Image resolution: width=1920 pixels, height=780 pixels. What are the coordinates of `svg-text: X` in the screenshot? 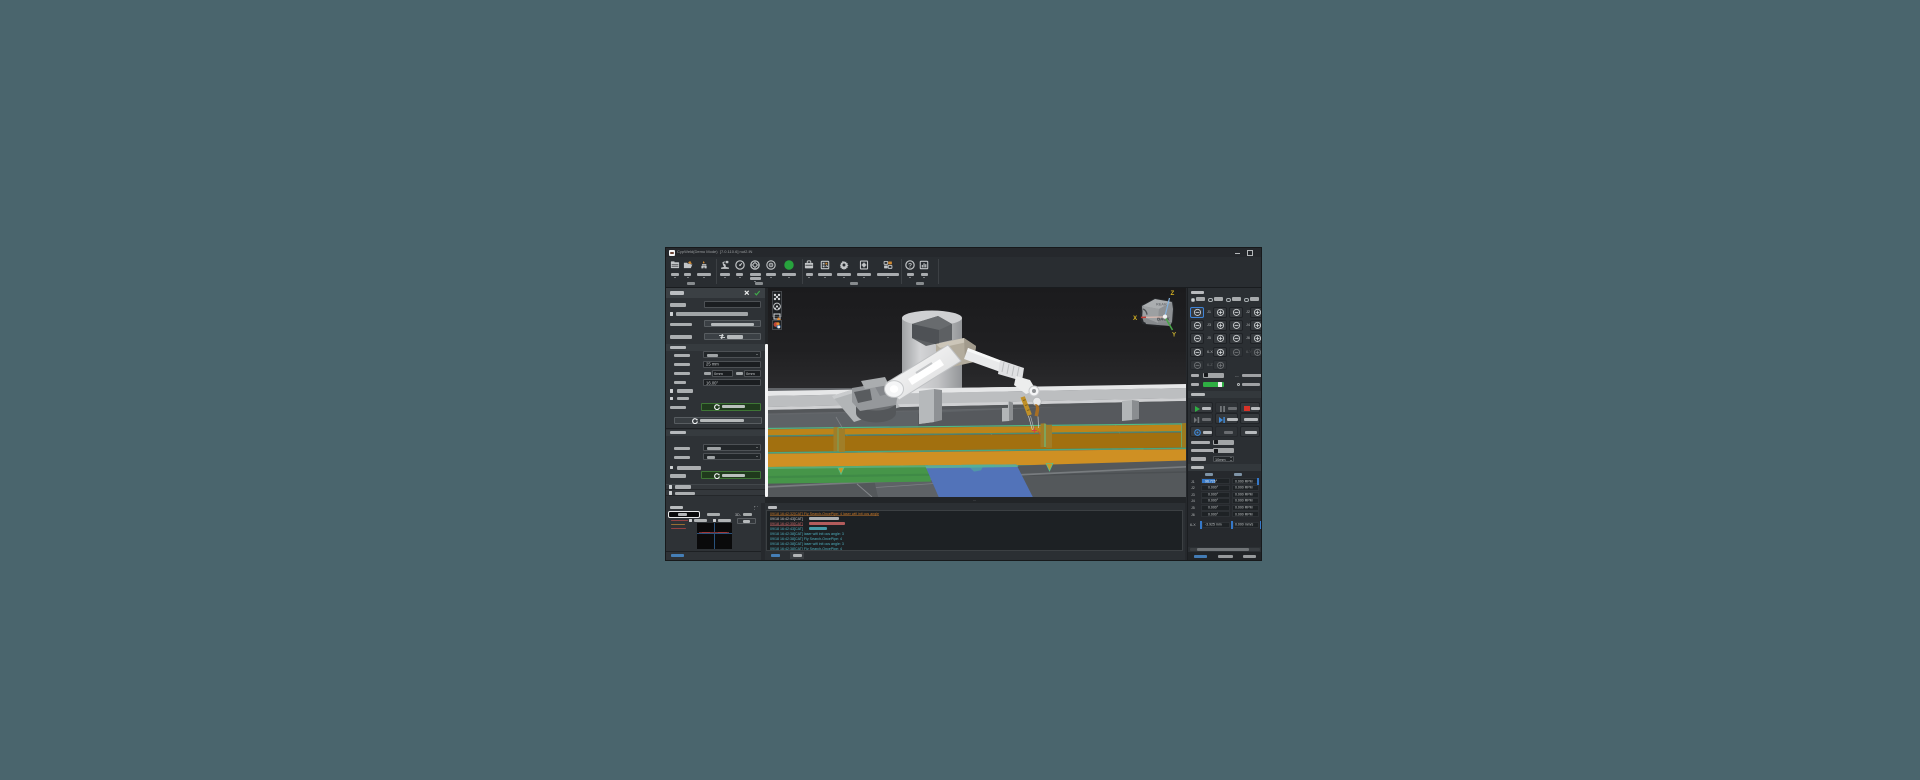 It's located at (1135, 318).